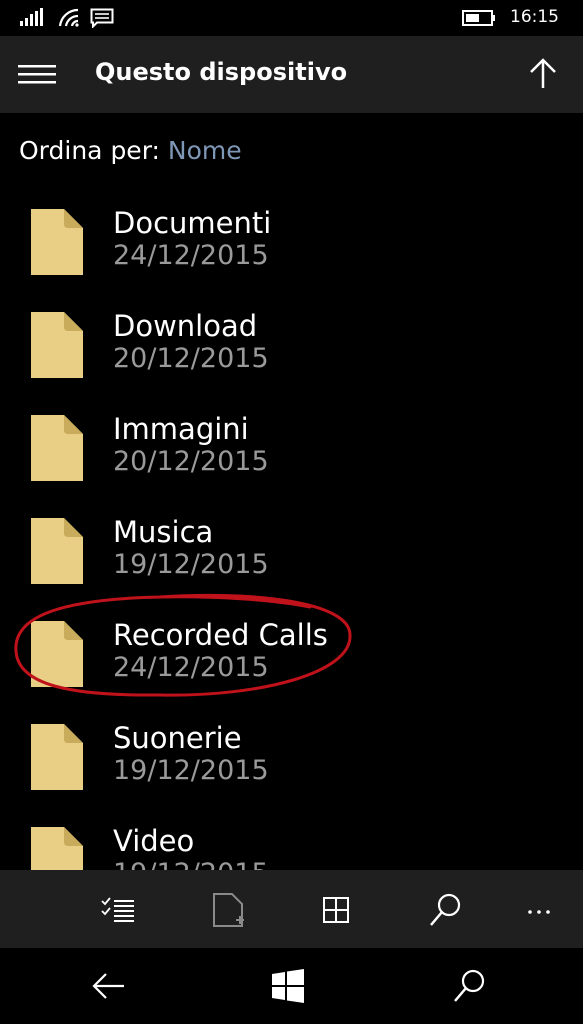  I want to click on folder-name: Documenti, so click(192, 223).